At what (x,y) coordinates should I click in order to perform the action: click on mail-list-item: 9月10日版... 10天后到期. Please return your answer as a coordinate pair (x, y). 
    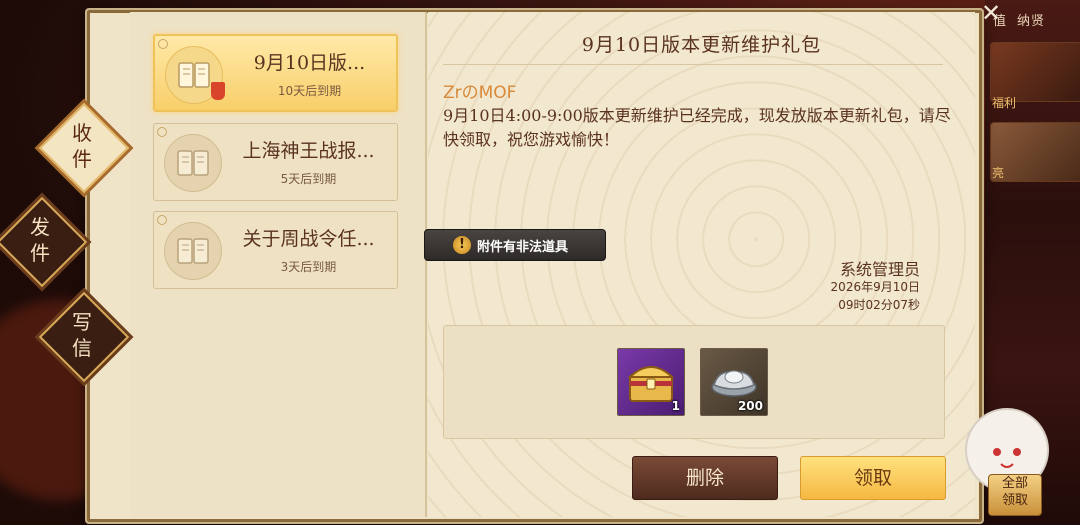
    Looking at the image, I should click on (275, 73).